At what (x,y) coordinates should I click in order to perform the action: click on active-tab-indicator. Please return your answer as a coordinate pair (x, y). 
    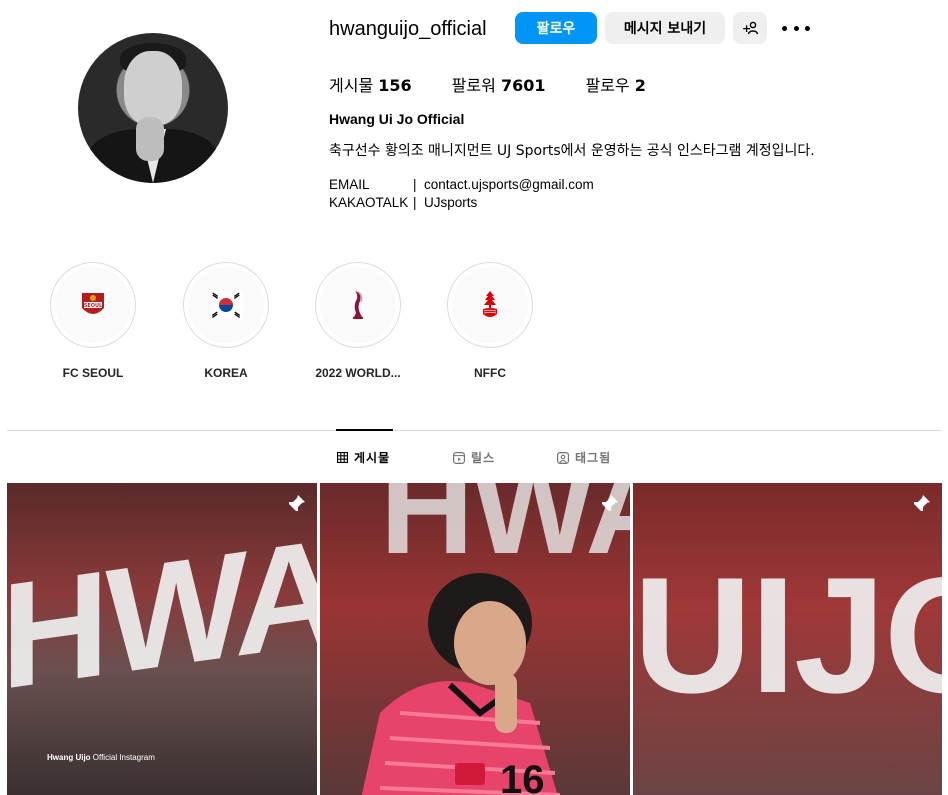
    Looking at the image, I should click on (364, 430).